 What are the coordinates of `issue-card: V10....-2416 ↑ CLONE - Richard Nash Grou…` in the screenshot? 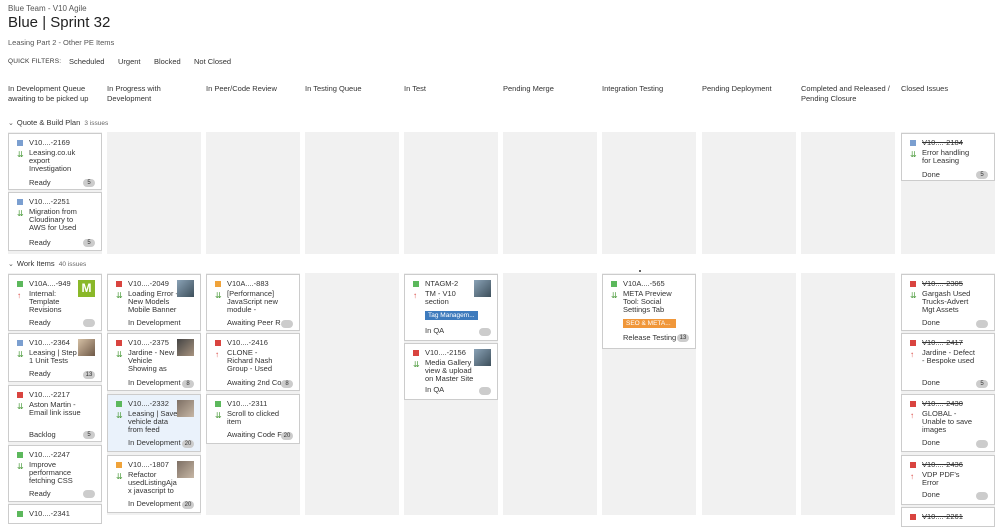 It's located at (253, 362).